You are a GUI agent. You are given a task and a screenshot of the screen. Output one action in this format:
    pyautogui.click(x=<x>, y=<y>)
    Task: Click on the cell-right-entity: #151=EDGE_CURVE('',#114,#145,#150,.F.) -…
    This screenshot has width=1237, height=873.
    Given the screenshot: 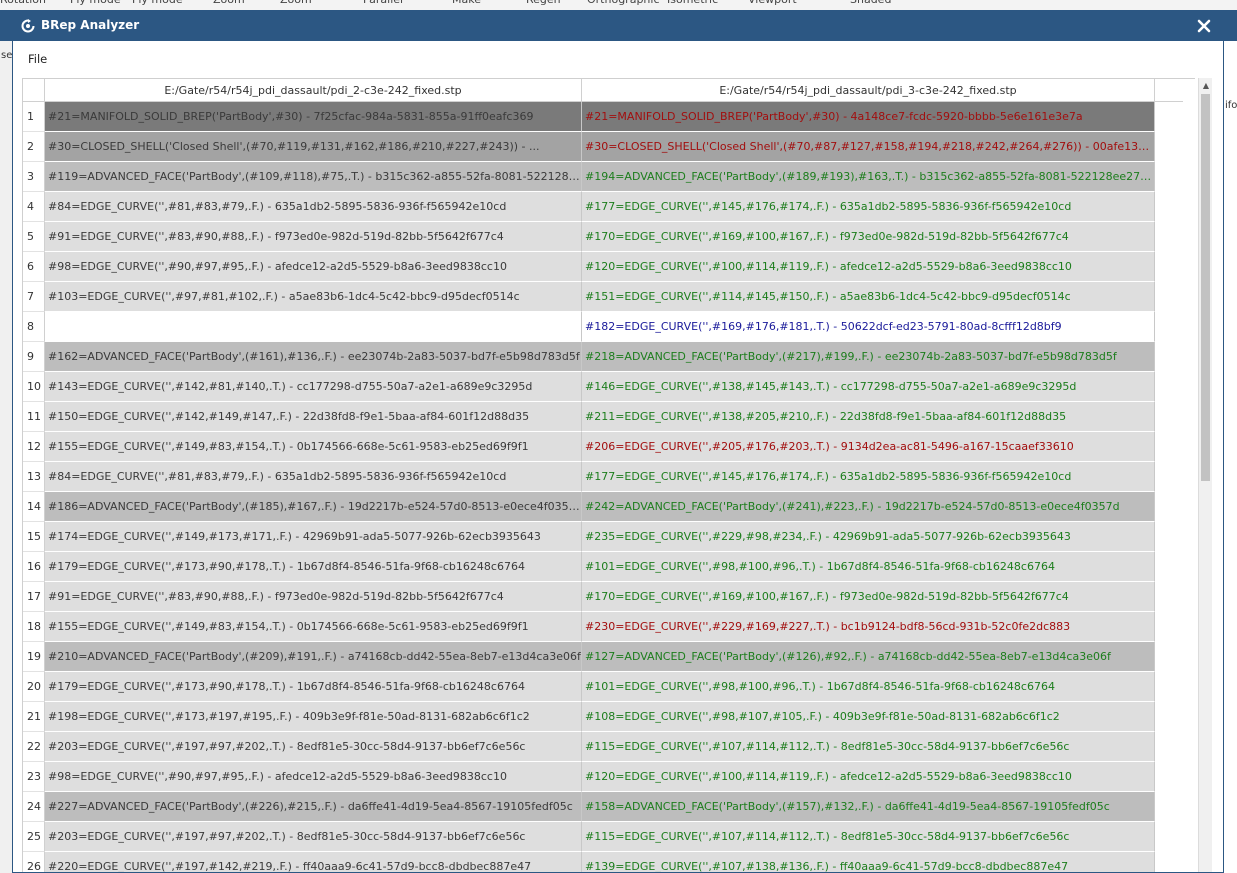 What is the action you would take?
    pyautogui.click(x=868, y=297)
    